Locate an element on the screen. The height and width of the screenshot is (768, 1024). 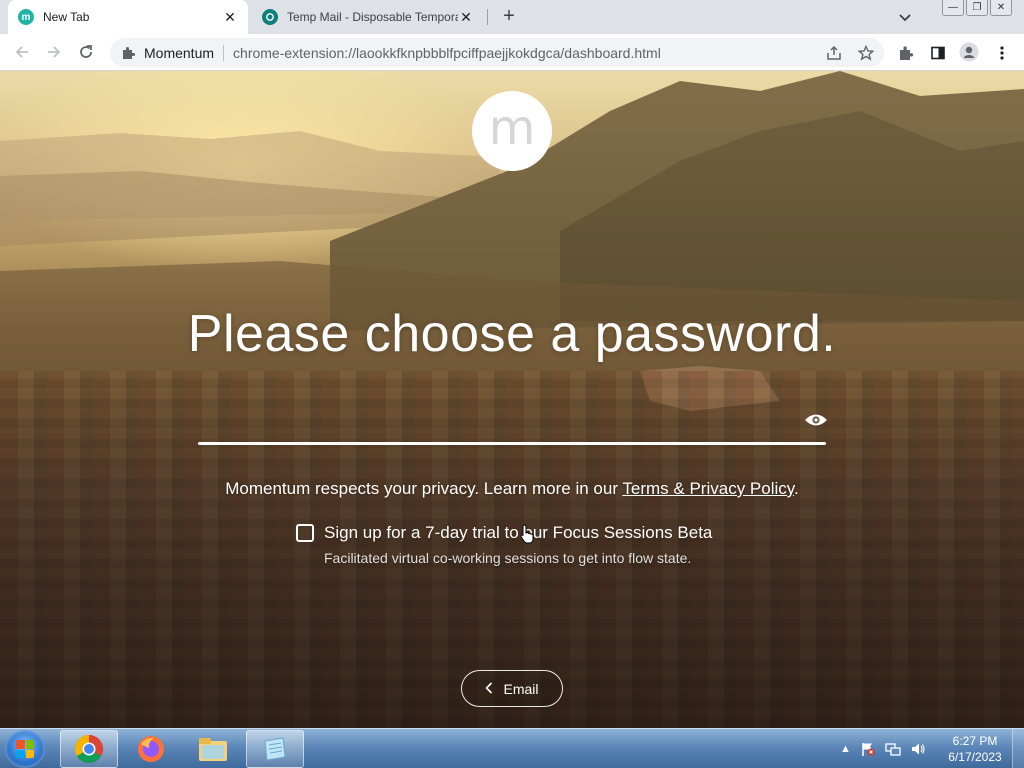
chevron-left-icon is located at coordinates (489, 689).